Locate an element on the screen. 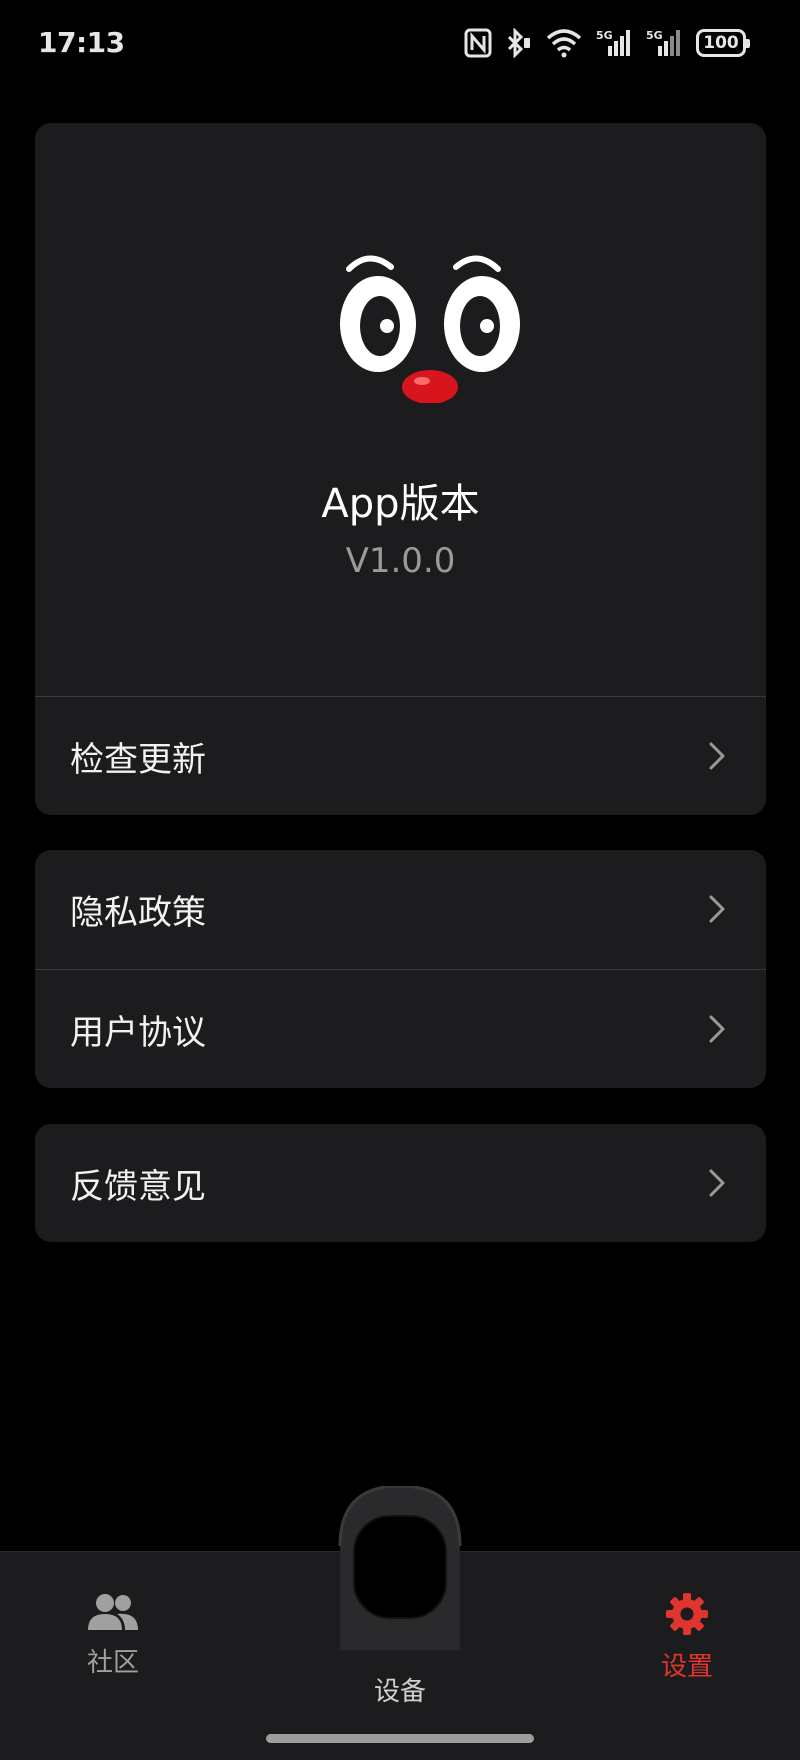 This screenshot has height=1760, width=800. battery-icon: 100 is located at coordinates (723, 43).